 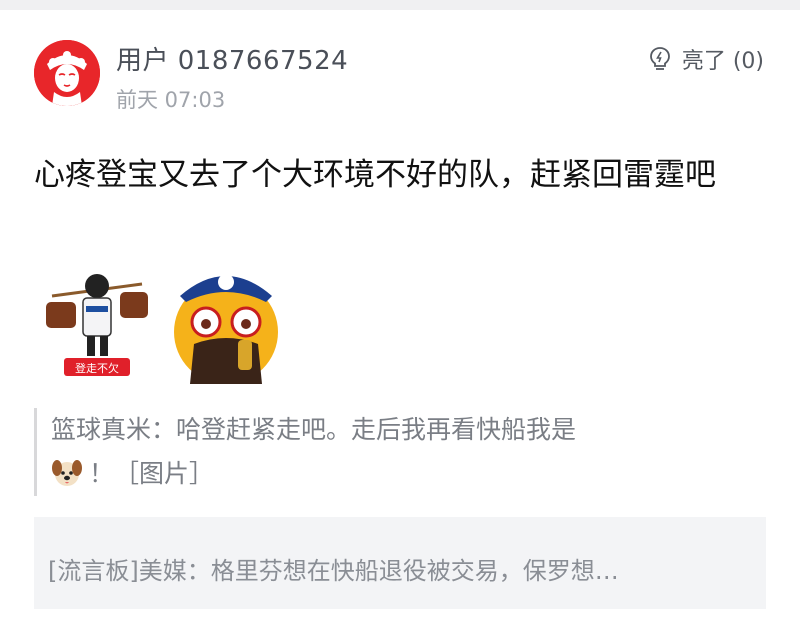 What do you see at coordinates (314, 429) in the screenshot?
I see `quoted-comment-text: 篮球真米：哈登赶紧走吧。走后我再看快船我是` at bounding box center [314, 429].